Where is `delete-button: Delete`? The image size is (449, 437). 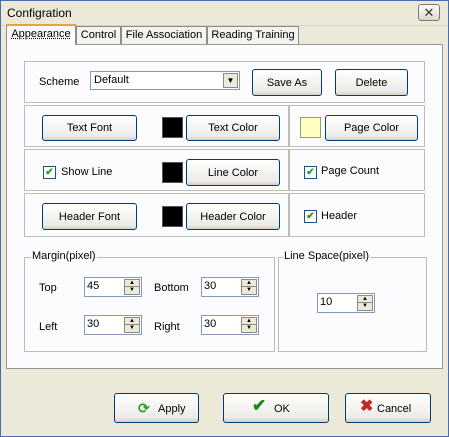 delete-button: Delete is located at coordinates (371, 82).